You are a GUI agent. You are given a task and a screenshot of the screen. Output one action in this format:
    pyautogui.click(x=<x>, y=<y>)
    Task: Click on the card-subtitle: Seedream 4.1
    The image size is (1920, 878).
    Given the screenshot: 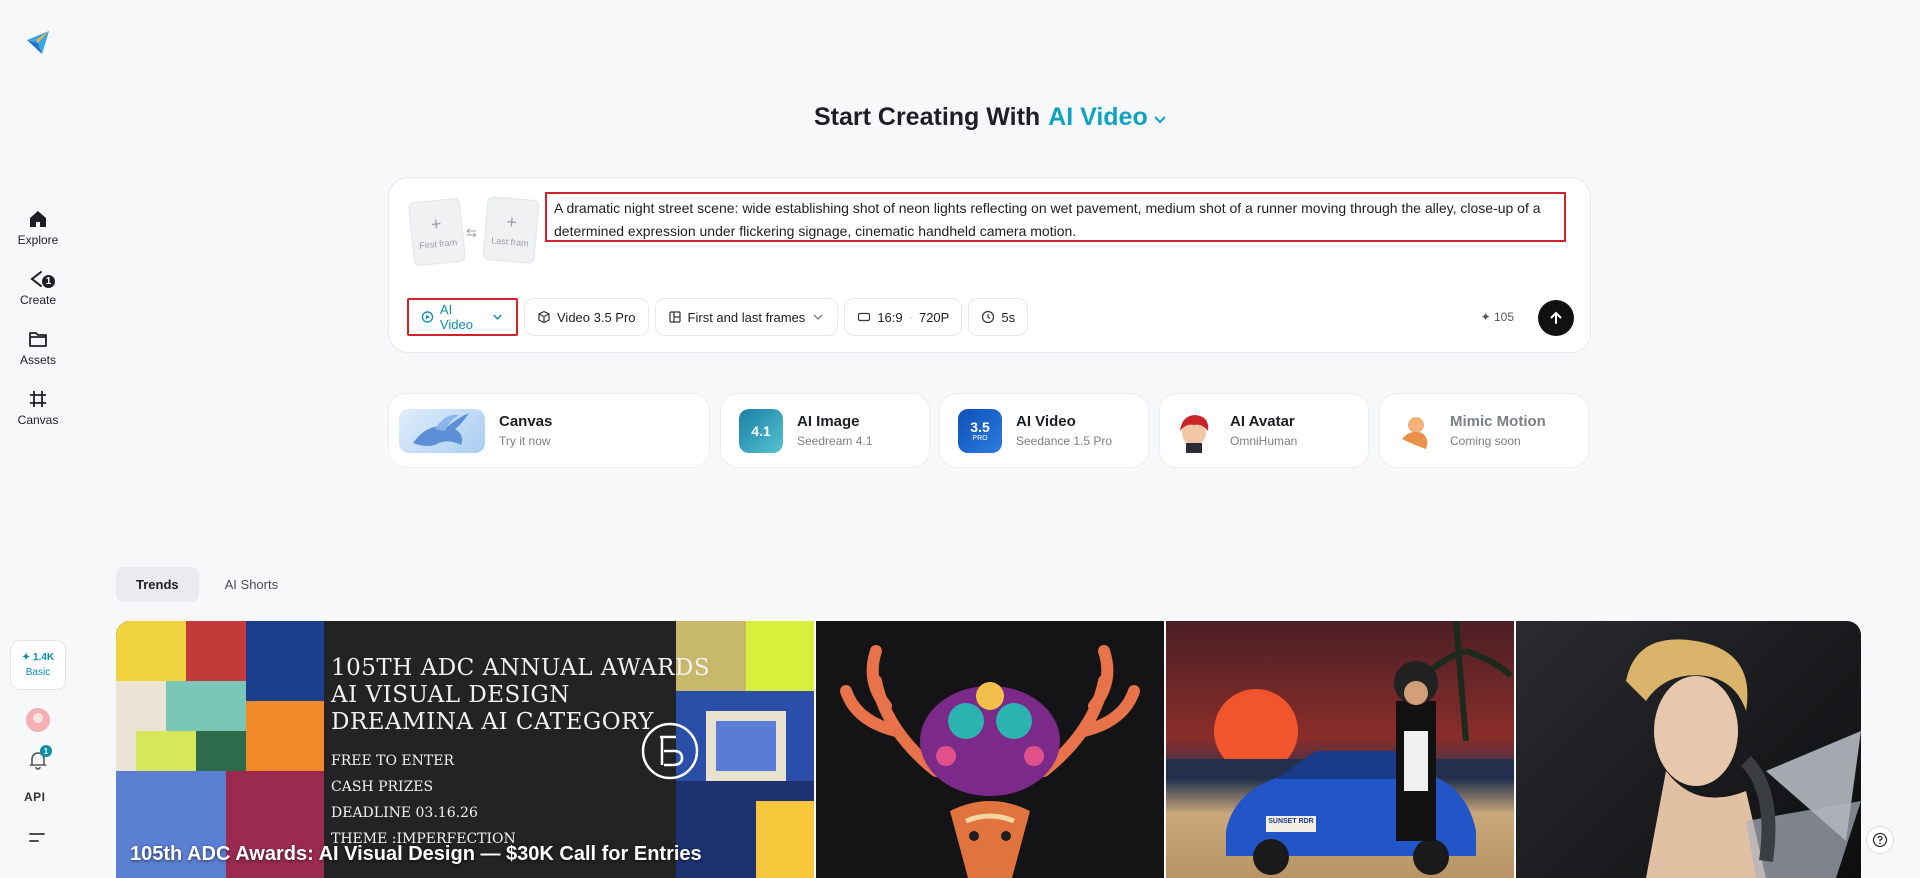 What is the action you would take?
    pyautogui.click(x=835, y=441)
    